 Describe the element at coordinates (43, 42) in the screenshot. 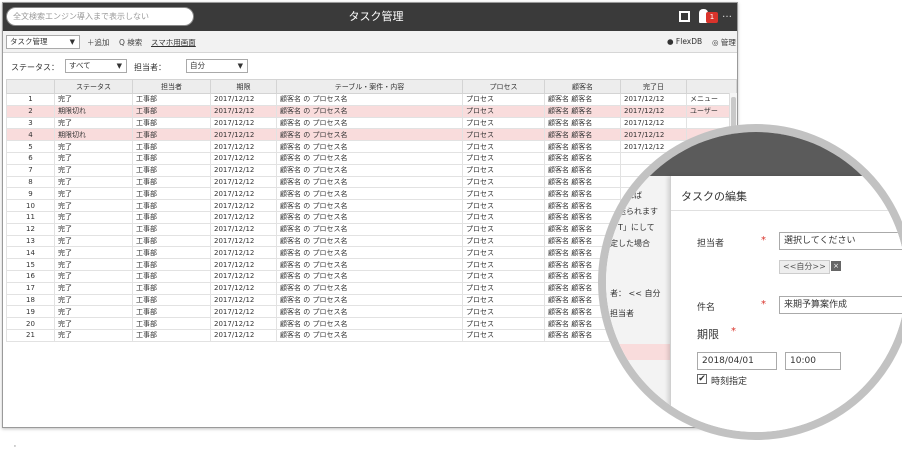

I see `view-select: タスク管理 ▼` at that location.